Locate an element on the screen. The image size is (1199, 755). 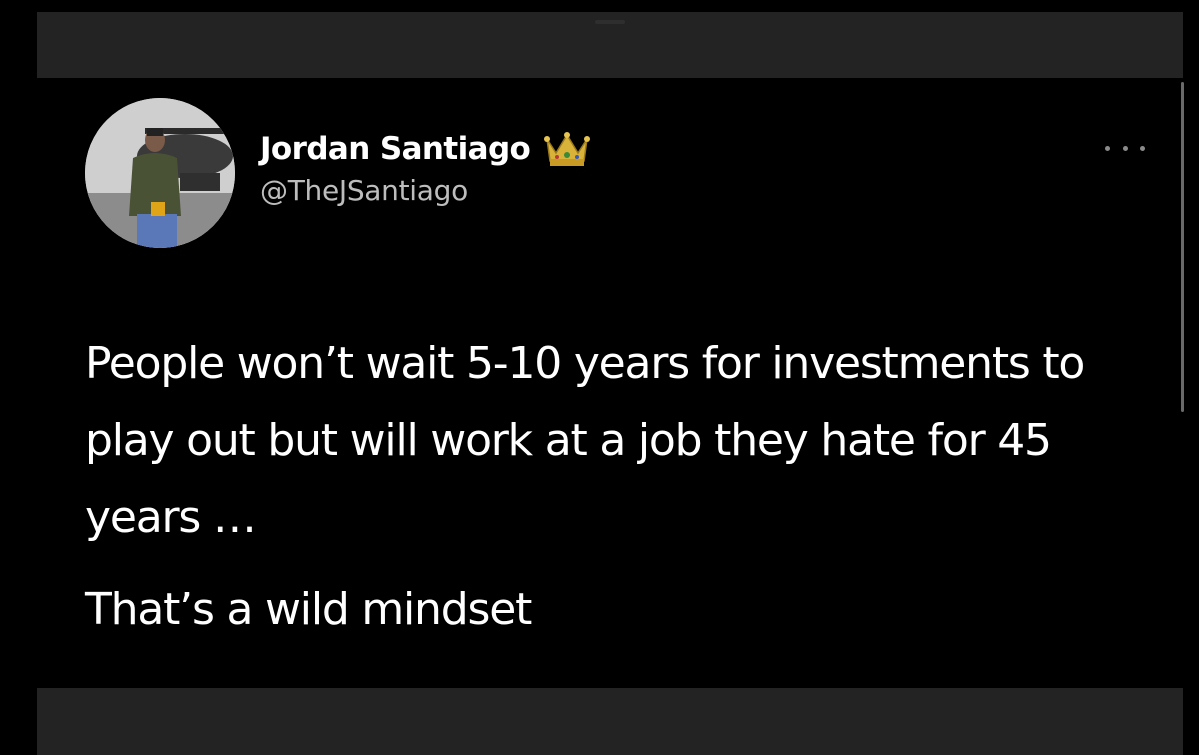
drag-handle is located at coordinates (610, 22).